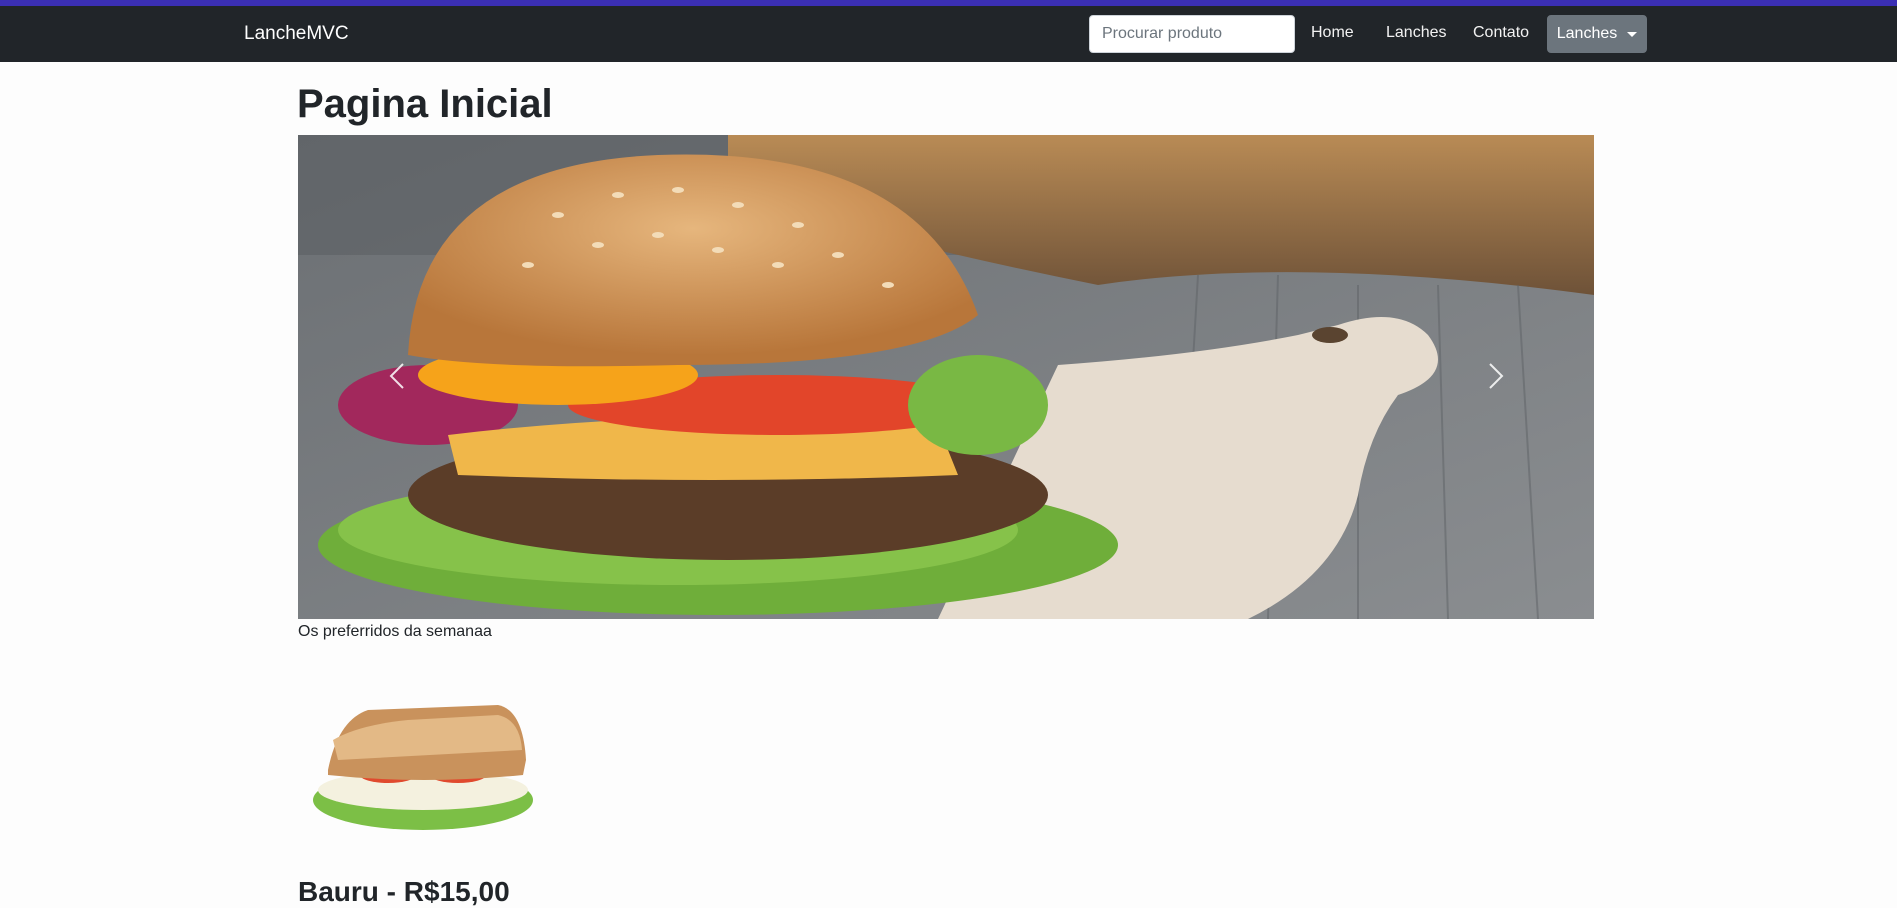 Image resolution: width=1897 pixels, height=908 pixels. What do you see at coordinates (397, 376) in the screenshot?
I see `chevron-left-icon` at bounding box center [397, 376].